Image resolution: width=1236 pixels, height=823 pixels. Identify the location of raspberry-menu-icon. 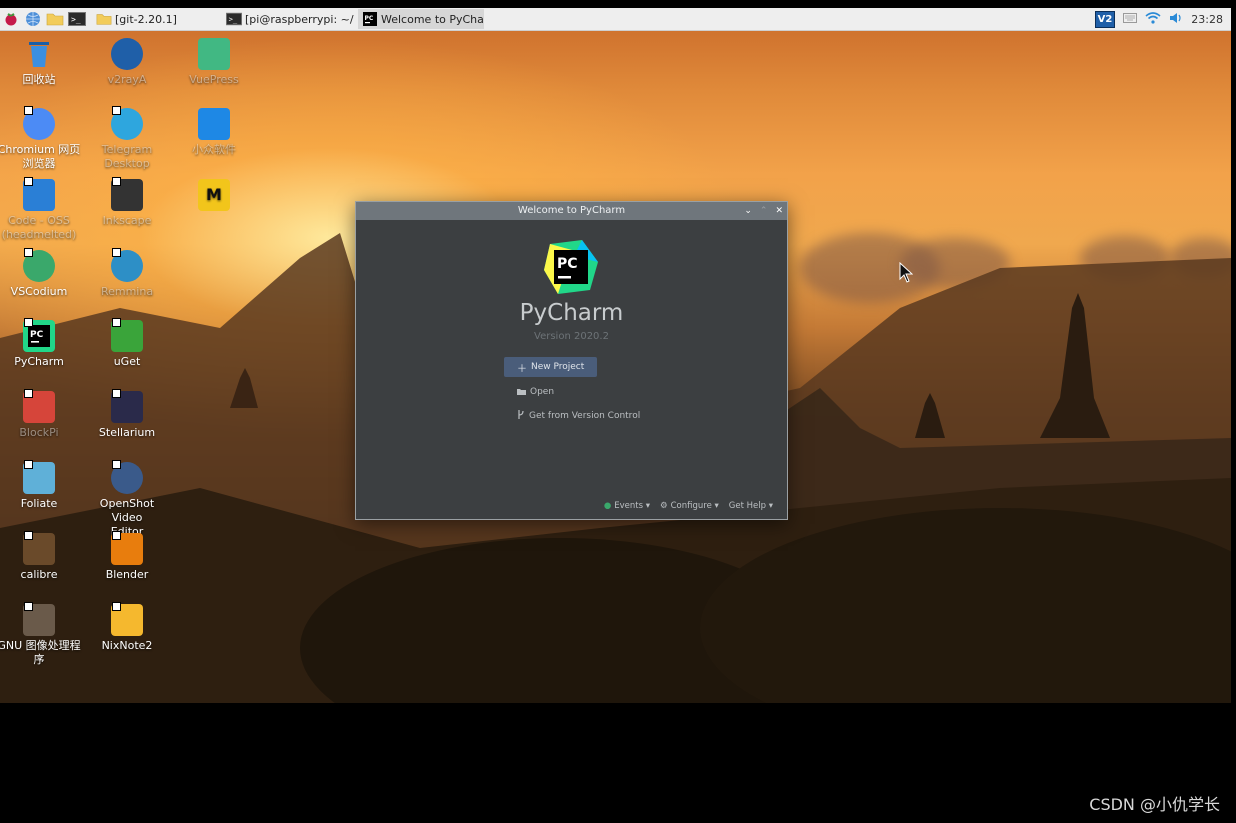
(11, 19).